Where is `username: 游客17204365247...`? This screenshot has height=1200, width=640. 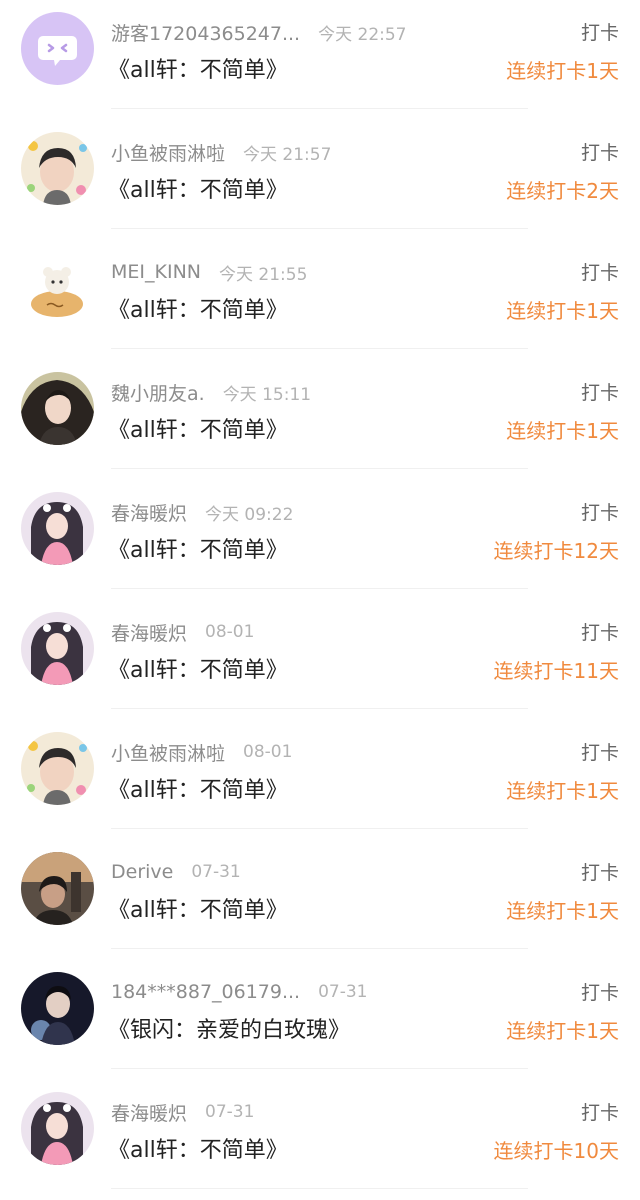
username: 游客17204365247... is located at coordinates (205, 32).